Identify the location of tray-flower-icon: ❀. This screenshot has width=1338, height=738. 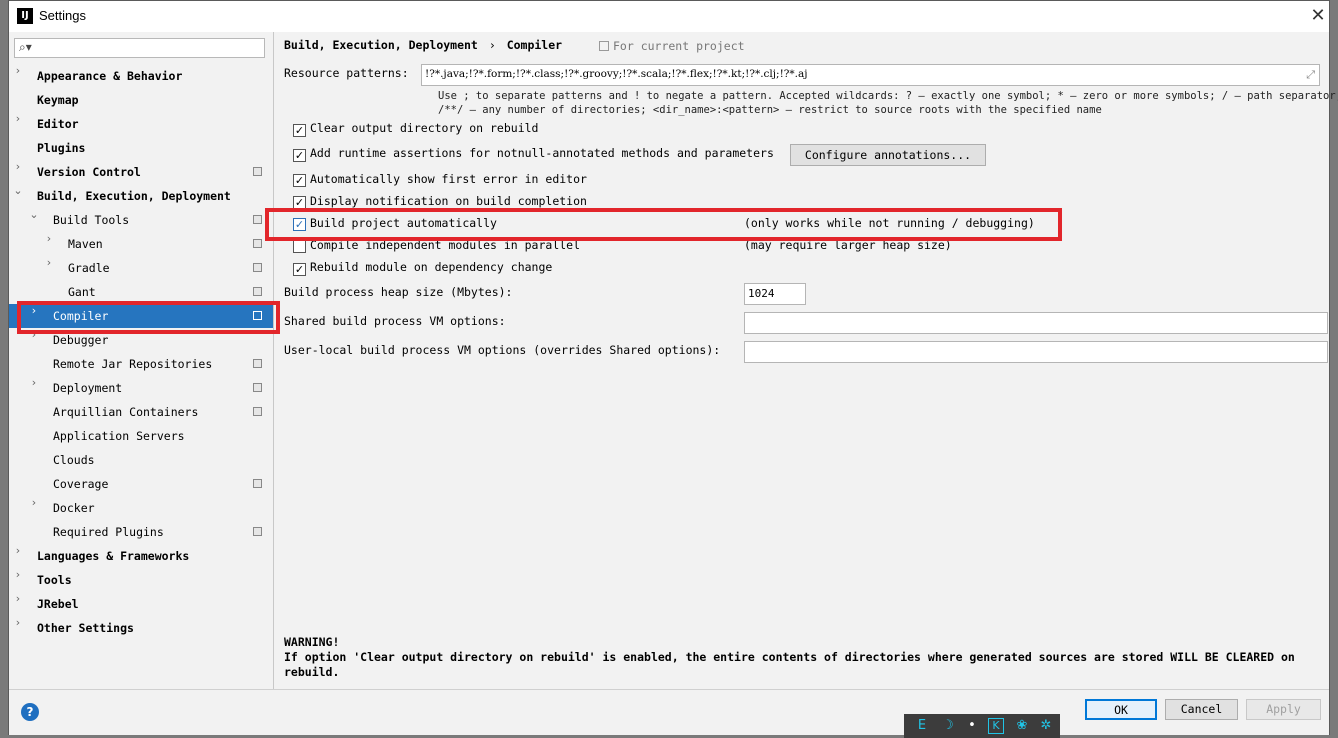
(1022, 726).